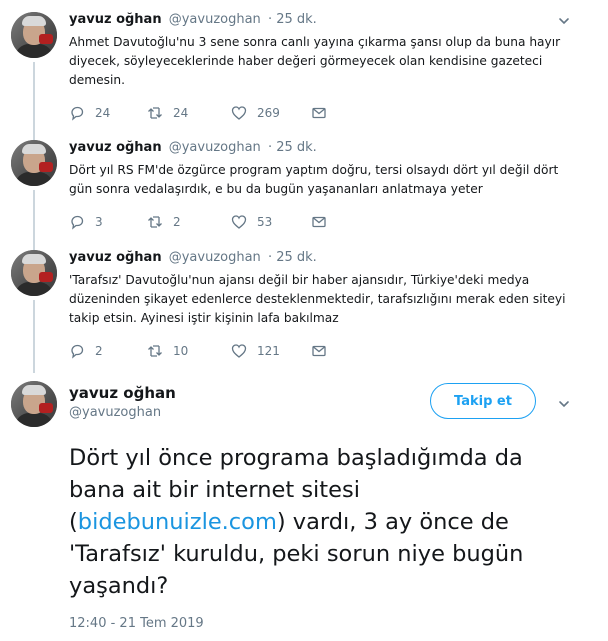 The width and height of the screenshot is (608, 641). I want to click on reply-count: 3, so click(99, 222).